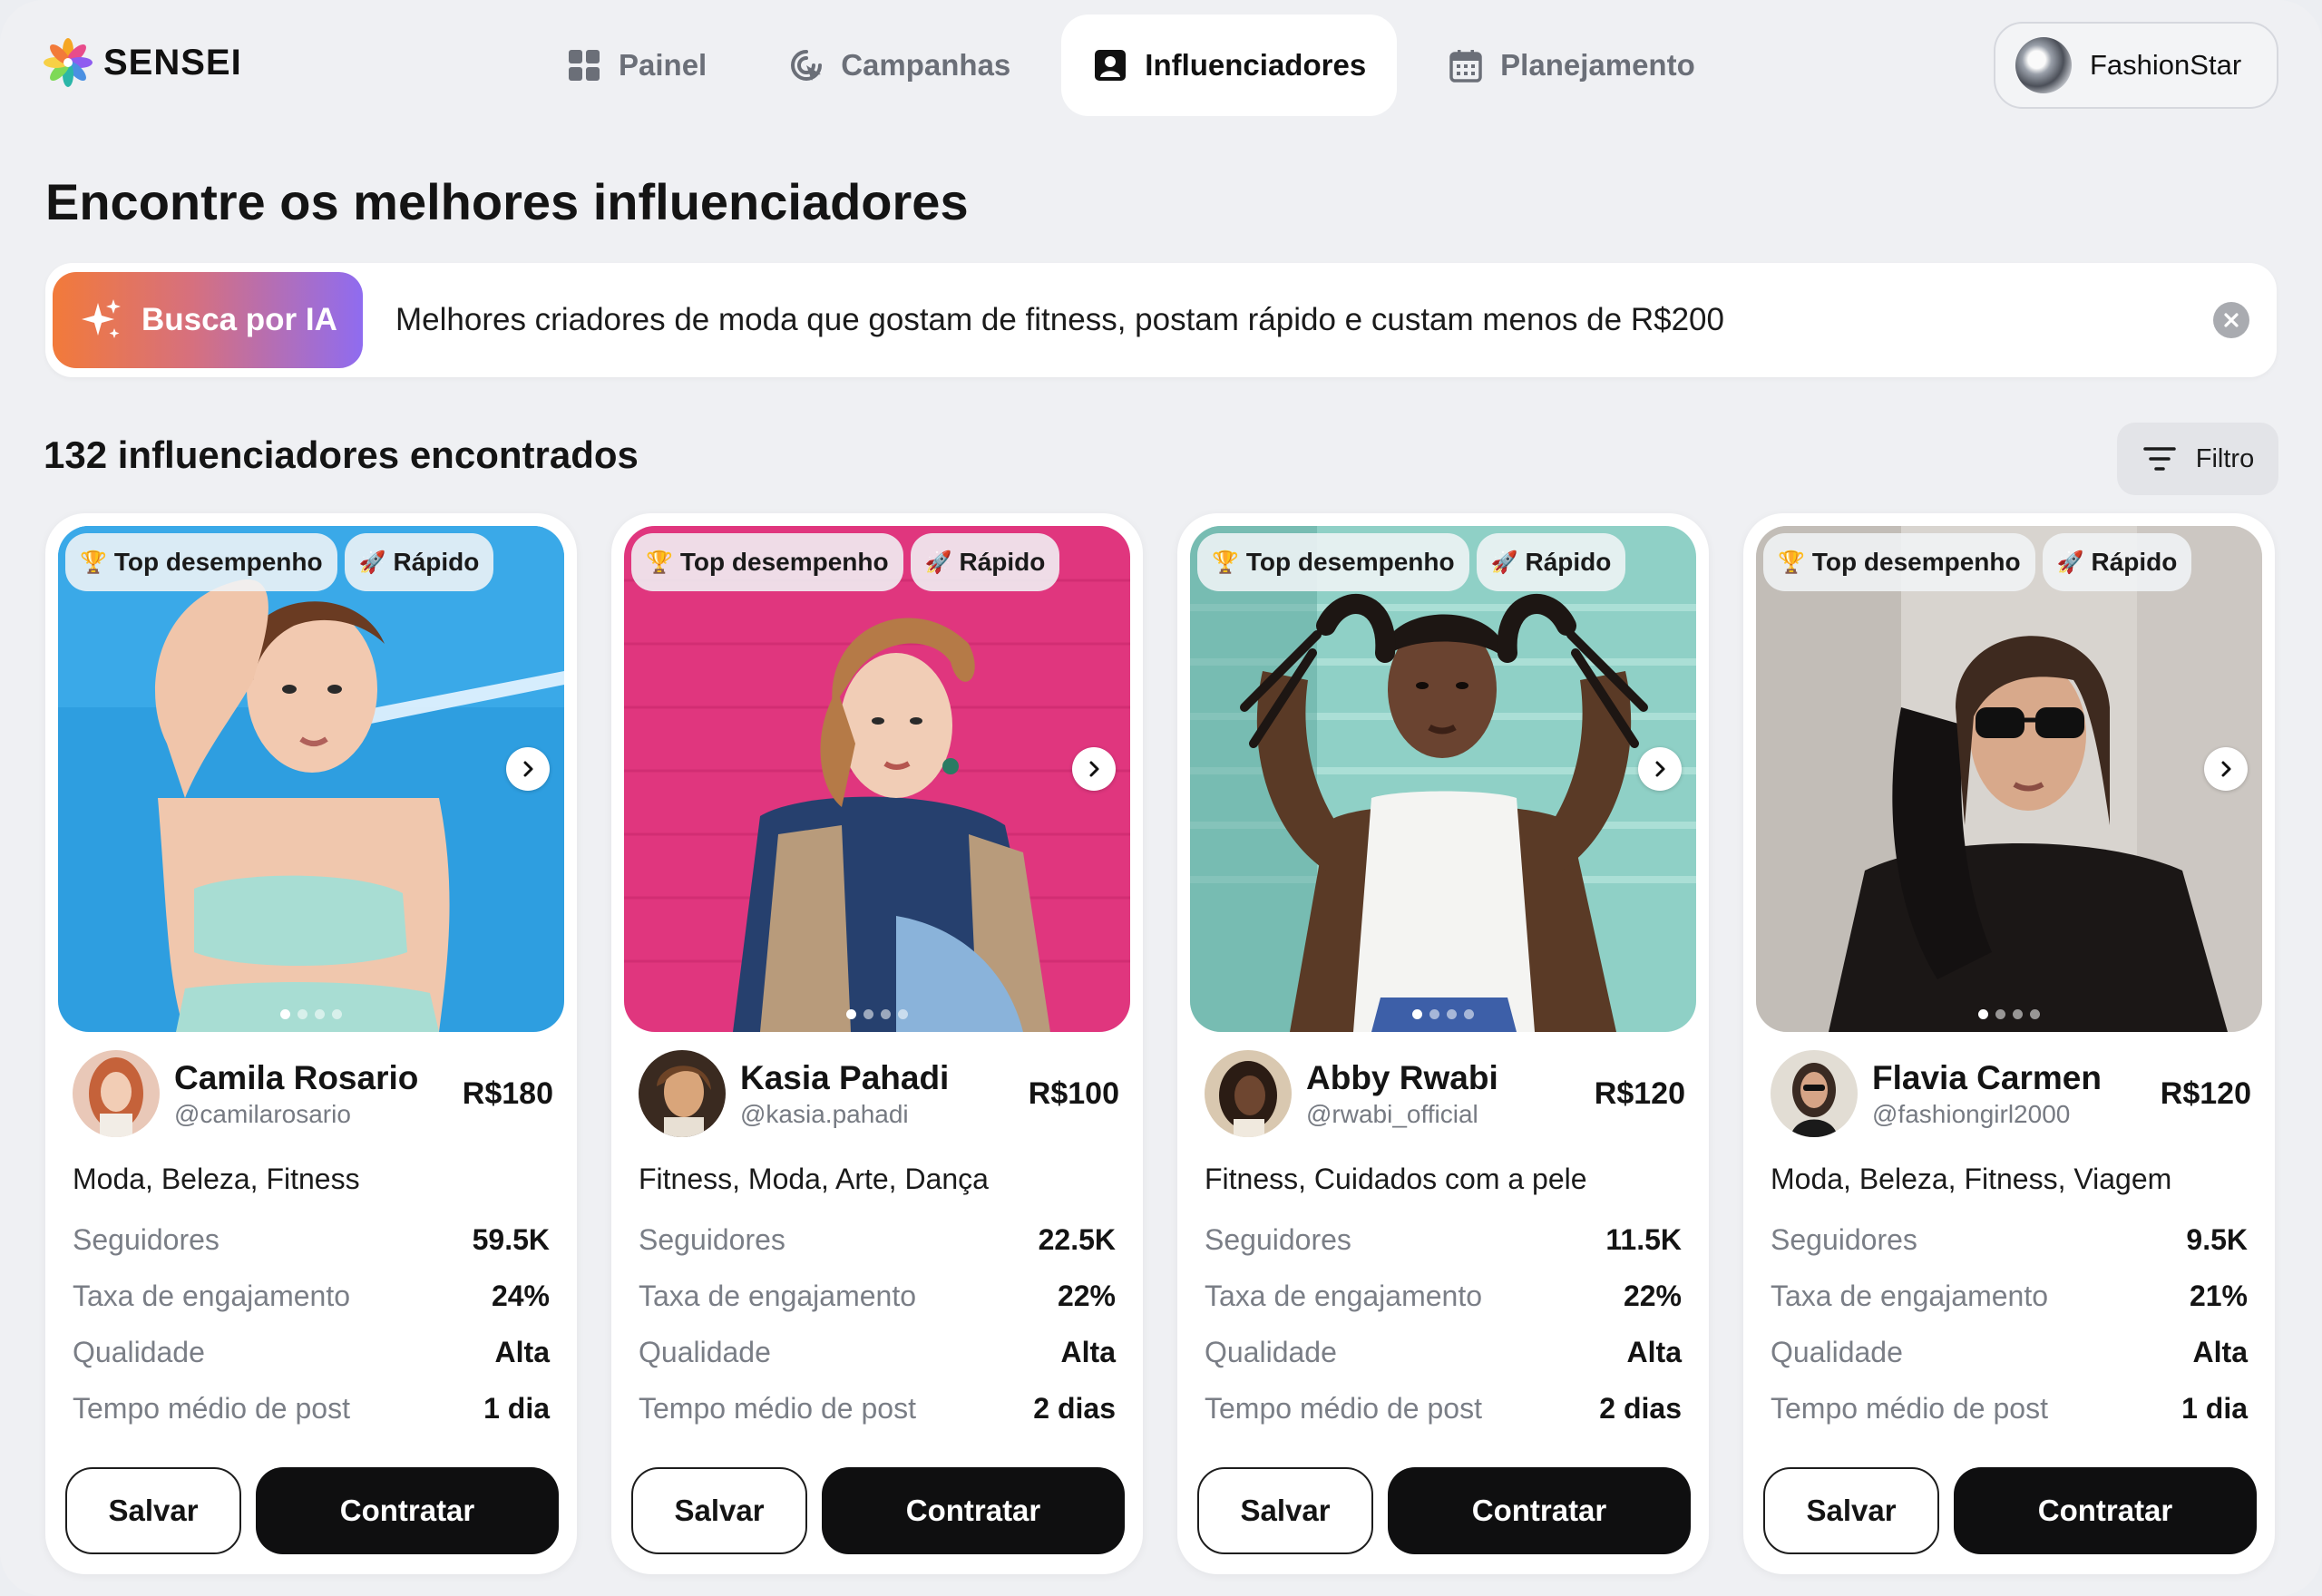  What do you see at coordinates (2218, 1295) in the screenshot?
I see `stat-value: 21%` at bounding box center [2218, 1295].